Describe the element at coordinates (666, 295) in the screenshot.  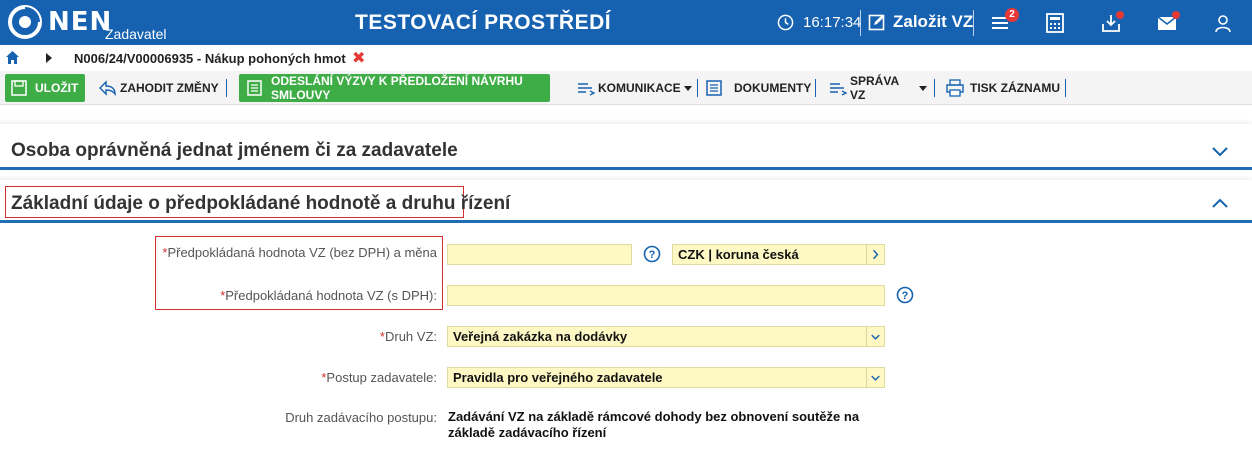
I see `value-vat-input` at that location.